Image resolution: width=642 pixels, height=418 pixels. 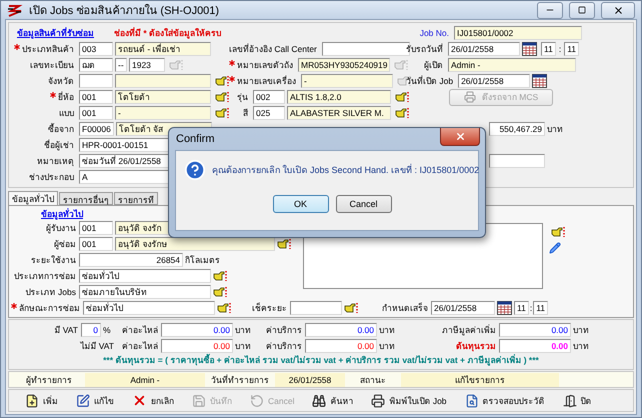 What do you see at coordinates (153, 400) in the screenshot?
I see `toolbar-button: ยกเลิก` at bounding box center [153, 400].